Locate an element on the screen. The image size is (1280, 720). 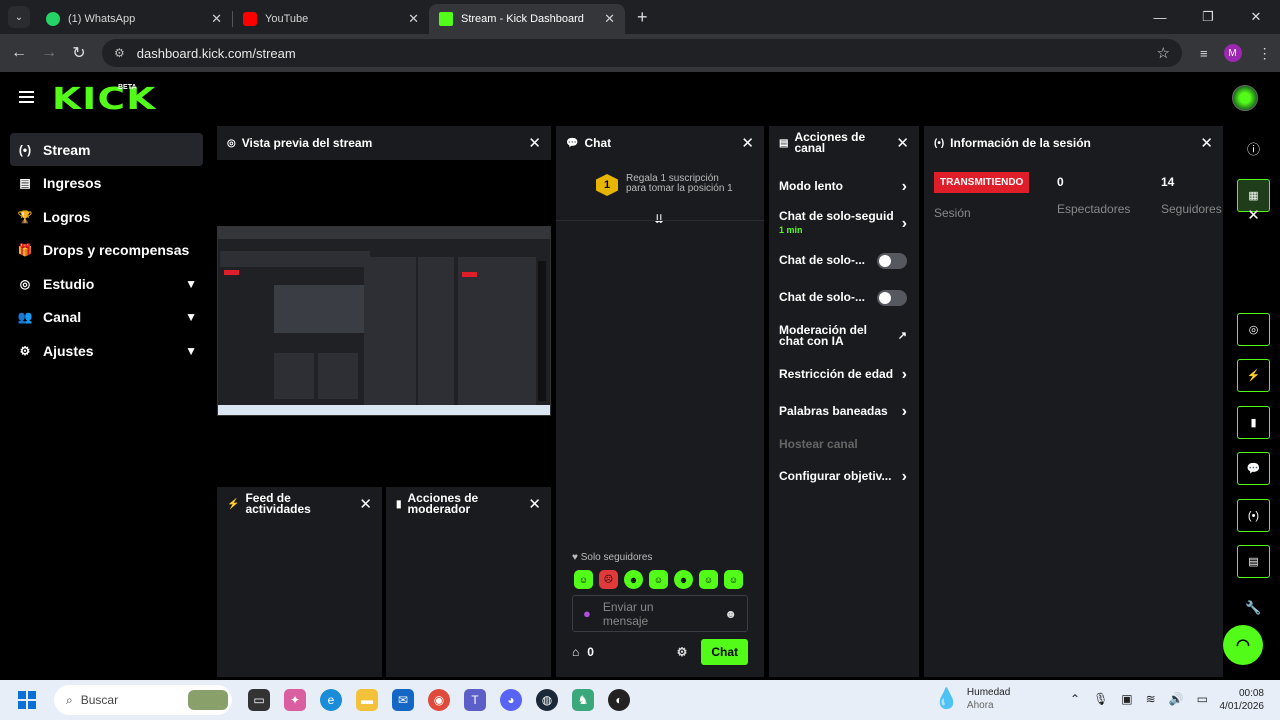
chat-message-input: ● Enviar un mensaje ☻ is located at coordinates (660, 613).